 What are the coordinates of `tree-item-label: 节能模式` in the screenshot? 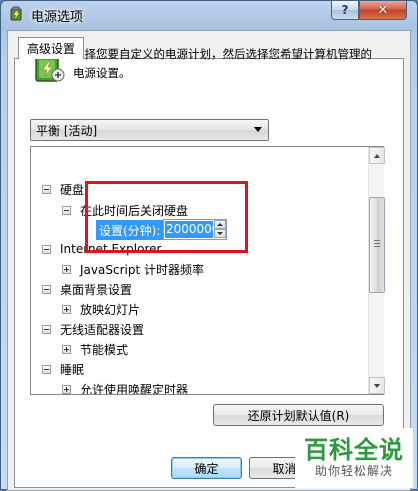 It's located at (104, 349).